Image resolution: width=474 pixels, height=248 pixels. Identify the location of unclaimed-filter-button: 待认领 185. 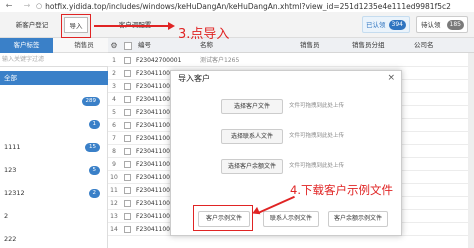
(442, 24).